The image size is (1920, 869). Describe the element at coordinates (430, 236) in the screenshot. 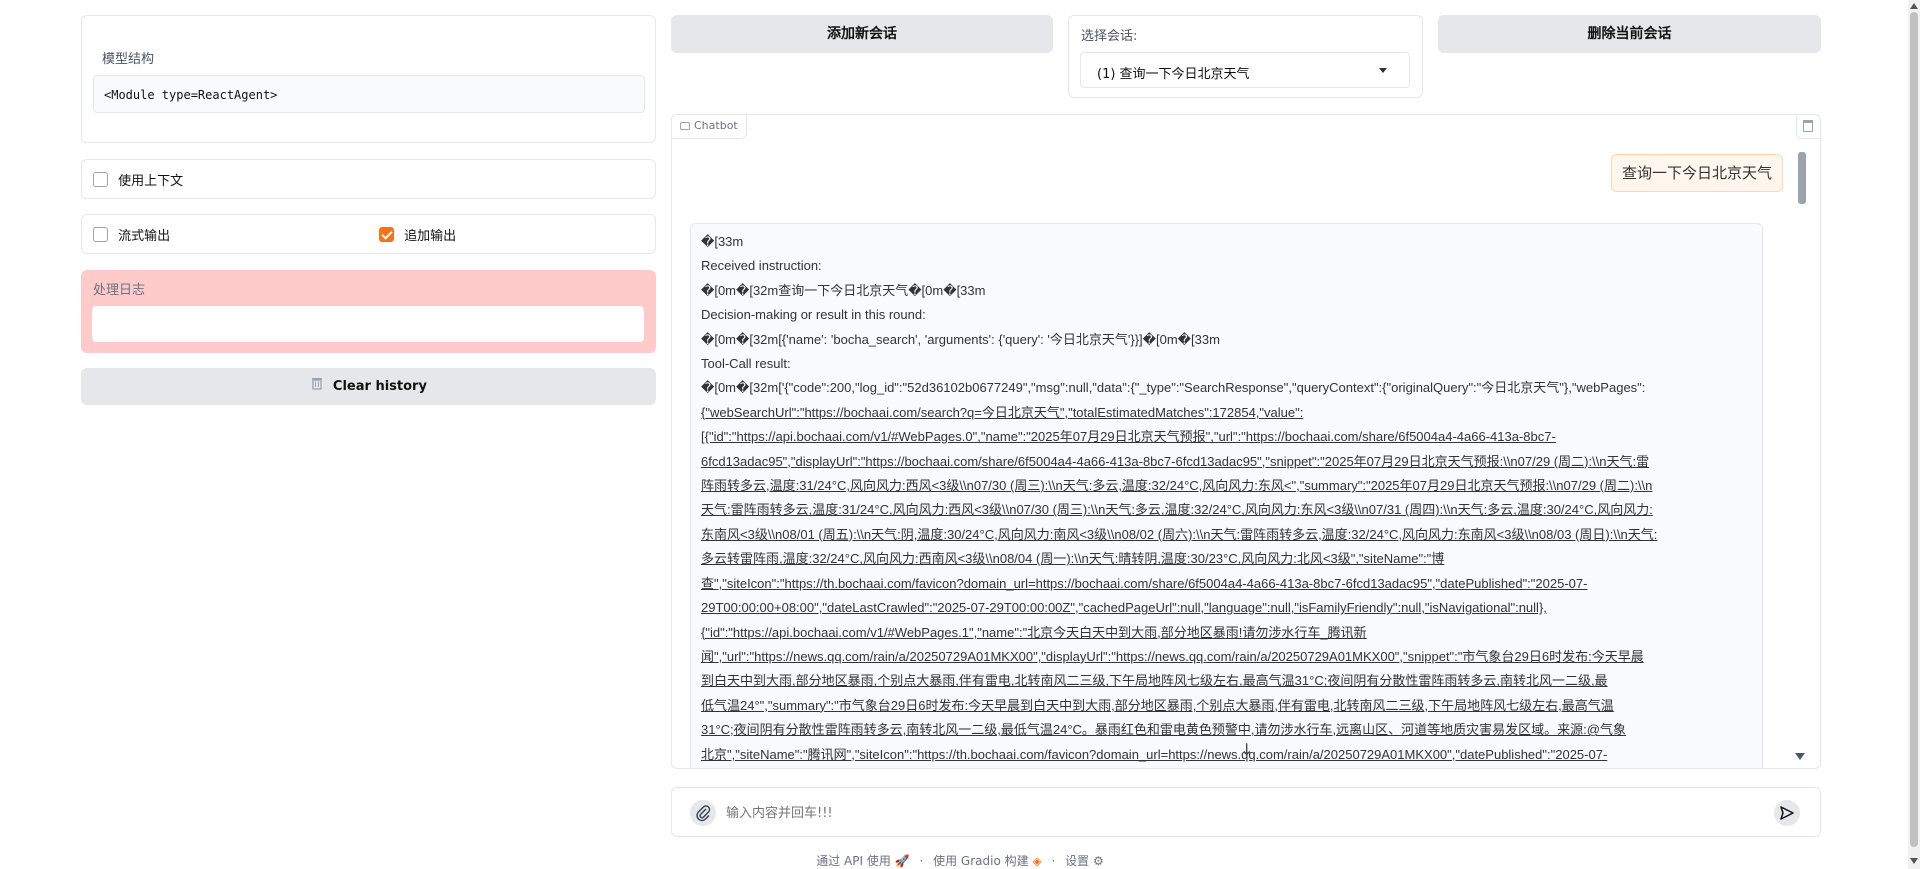

I see `append-output-label: 追加输出` at that location.